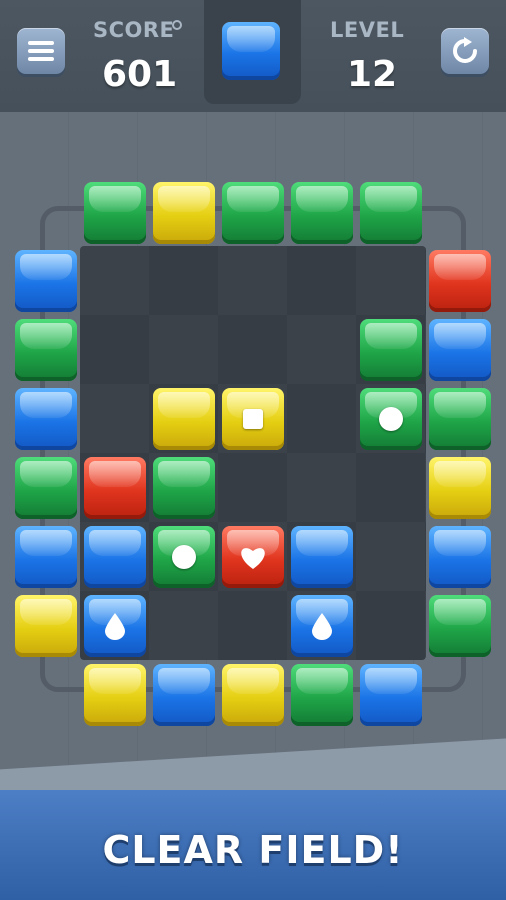 The height and width of the screenshot is (900, 506). I want to click on field-block-heart, so click(253, 557).